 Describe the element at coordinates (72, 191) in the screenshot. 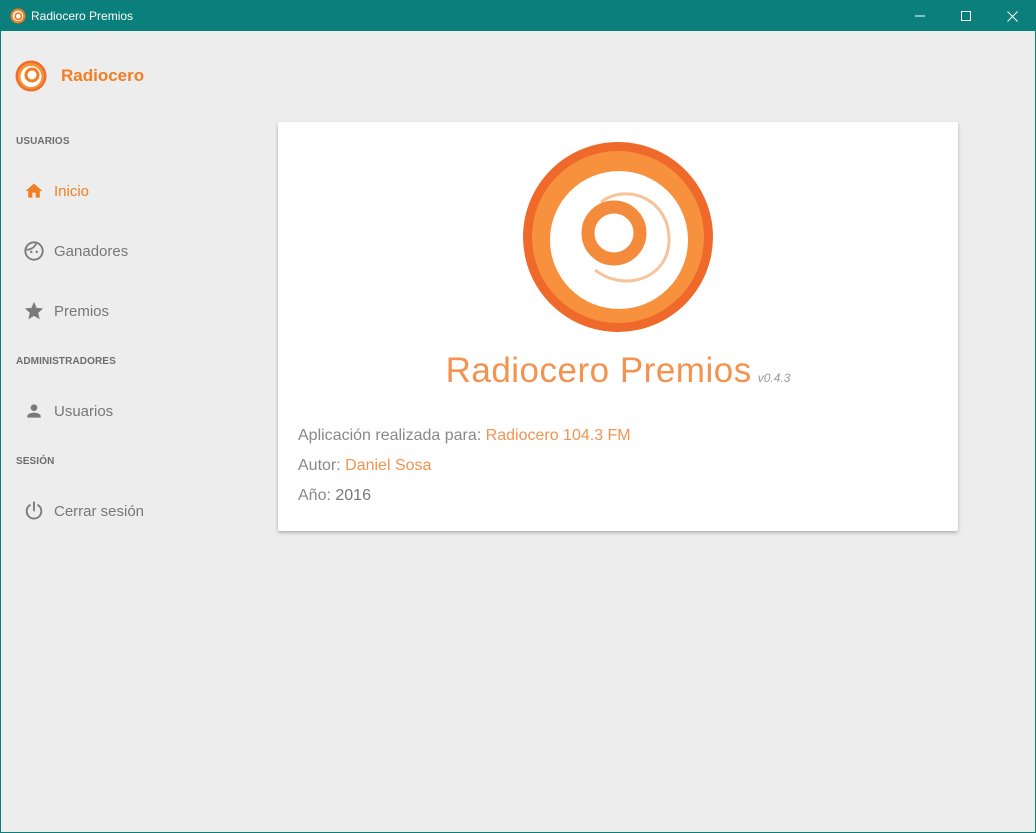

I see `sidebar-item-label: Inicio` at that location.